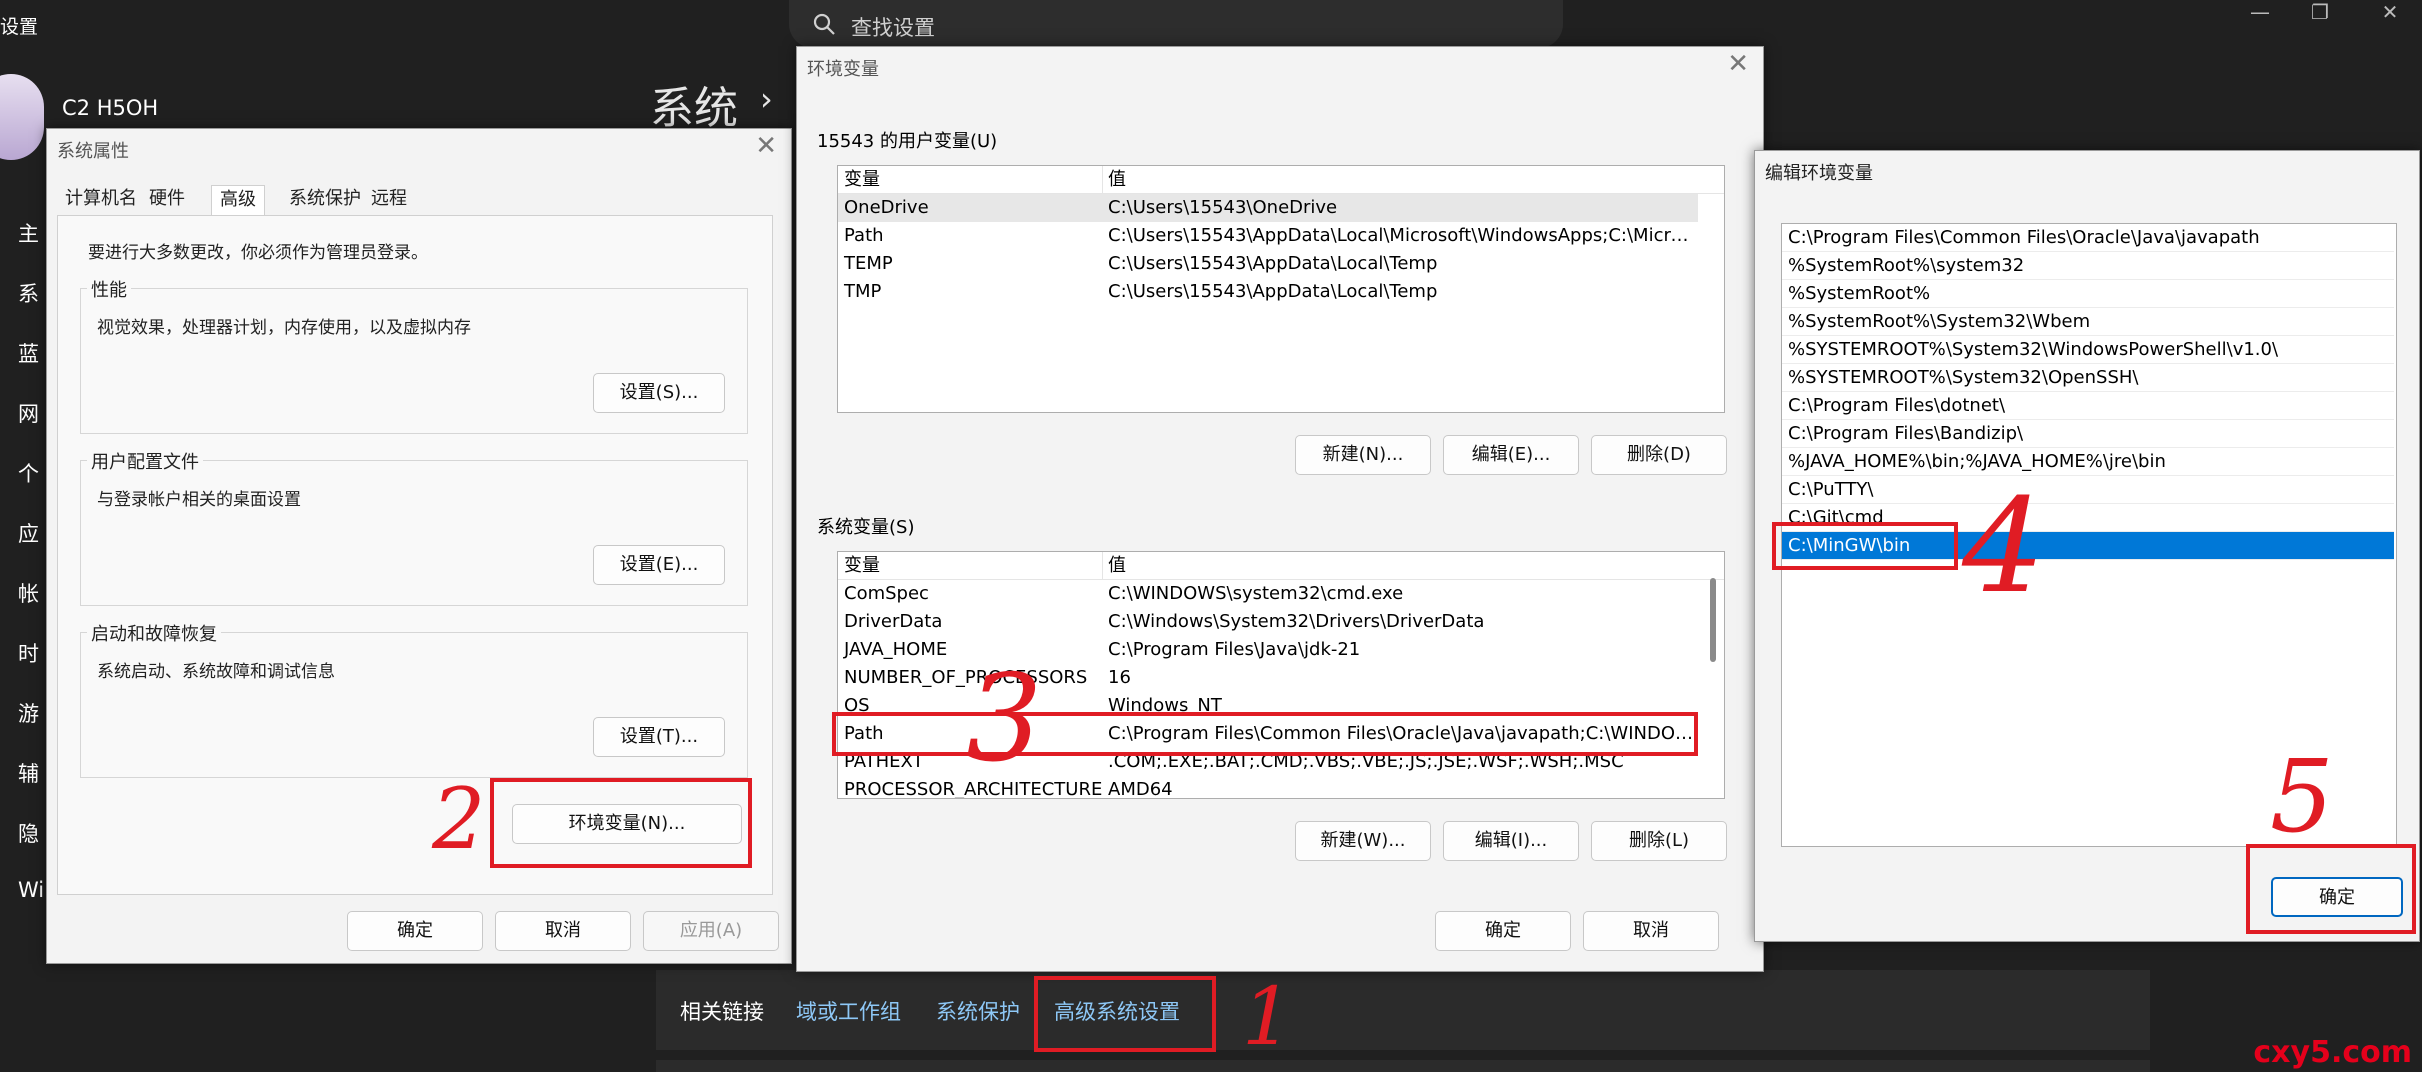  Describe the element at coordinates (978, 1011) in the screenshot. I see `link-system-protection: 系统保护` at that location.